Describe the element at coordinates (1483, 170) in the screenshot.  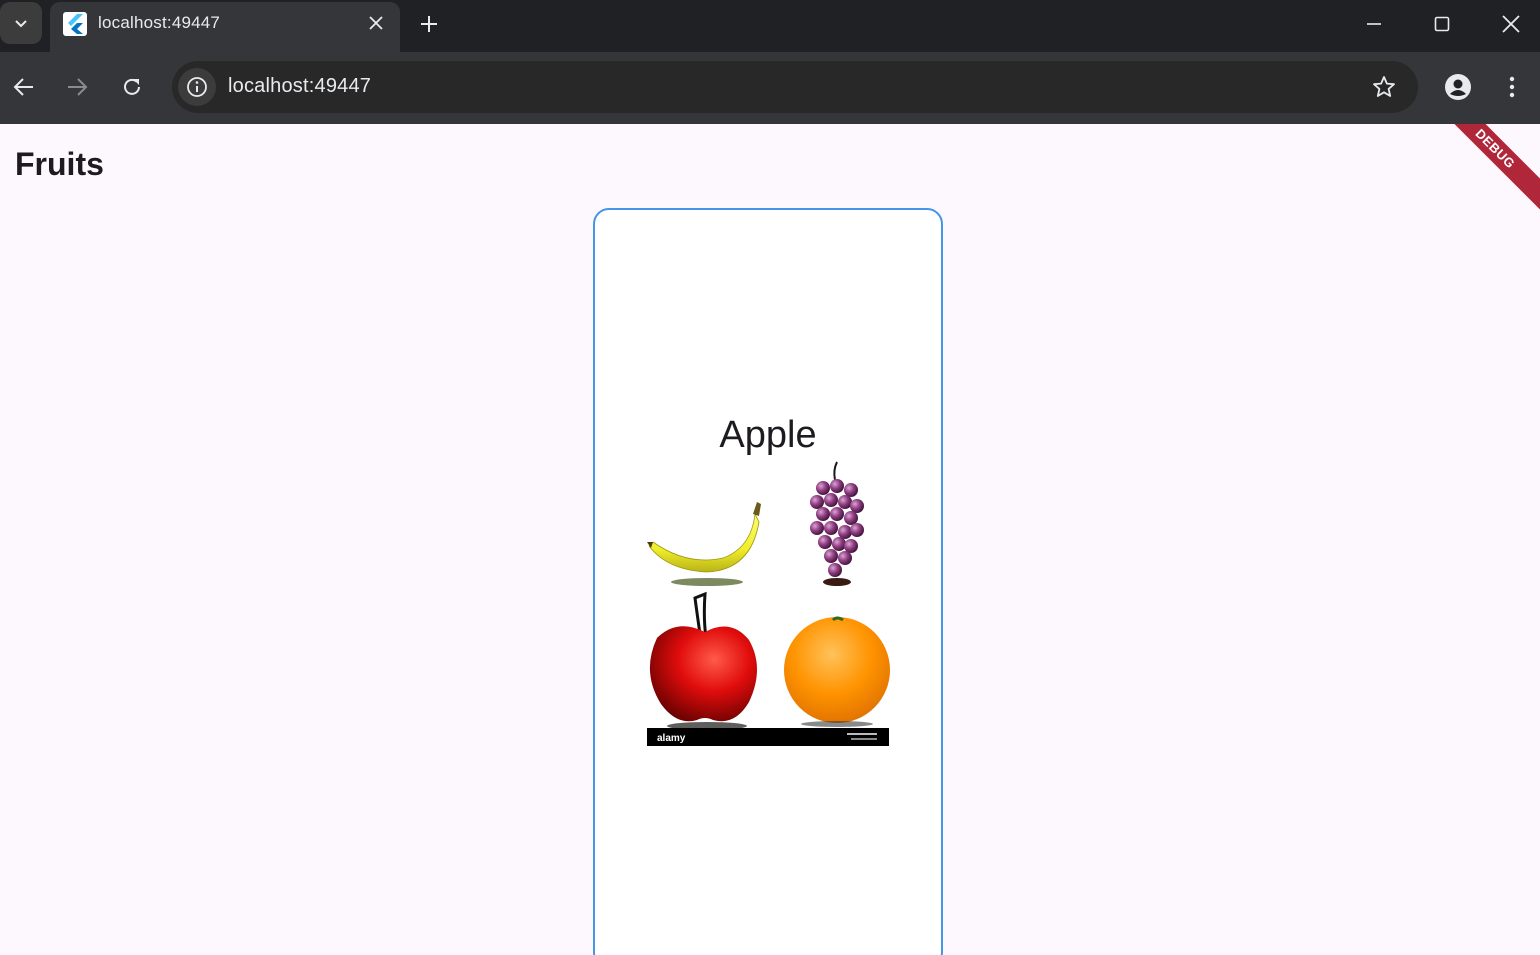
I see `debug-banner: DEBUG` at that location.